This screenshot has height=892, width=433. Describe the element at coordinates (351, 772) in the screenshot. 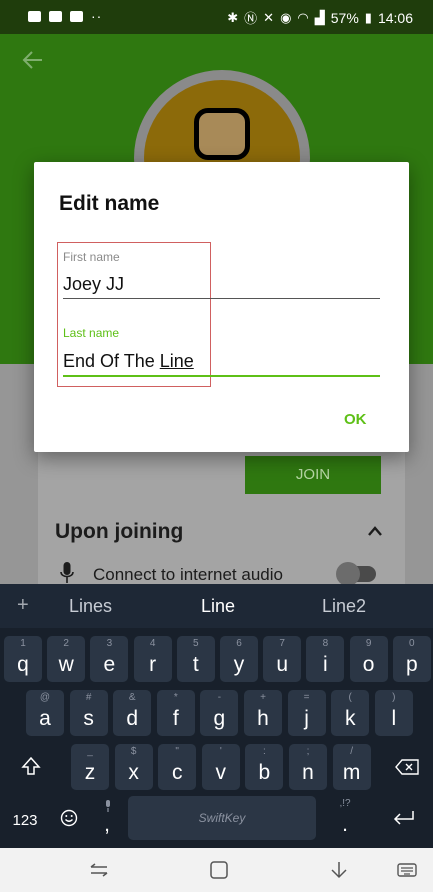

I see `key-label: m` at that location.